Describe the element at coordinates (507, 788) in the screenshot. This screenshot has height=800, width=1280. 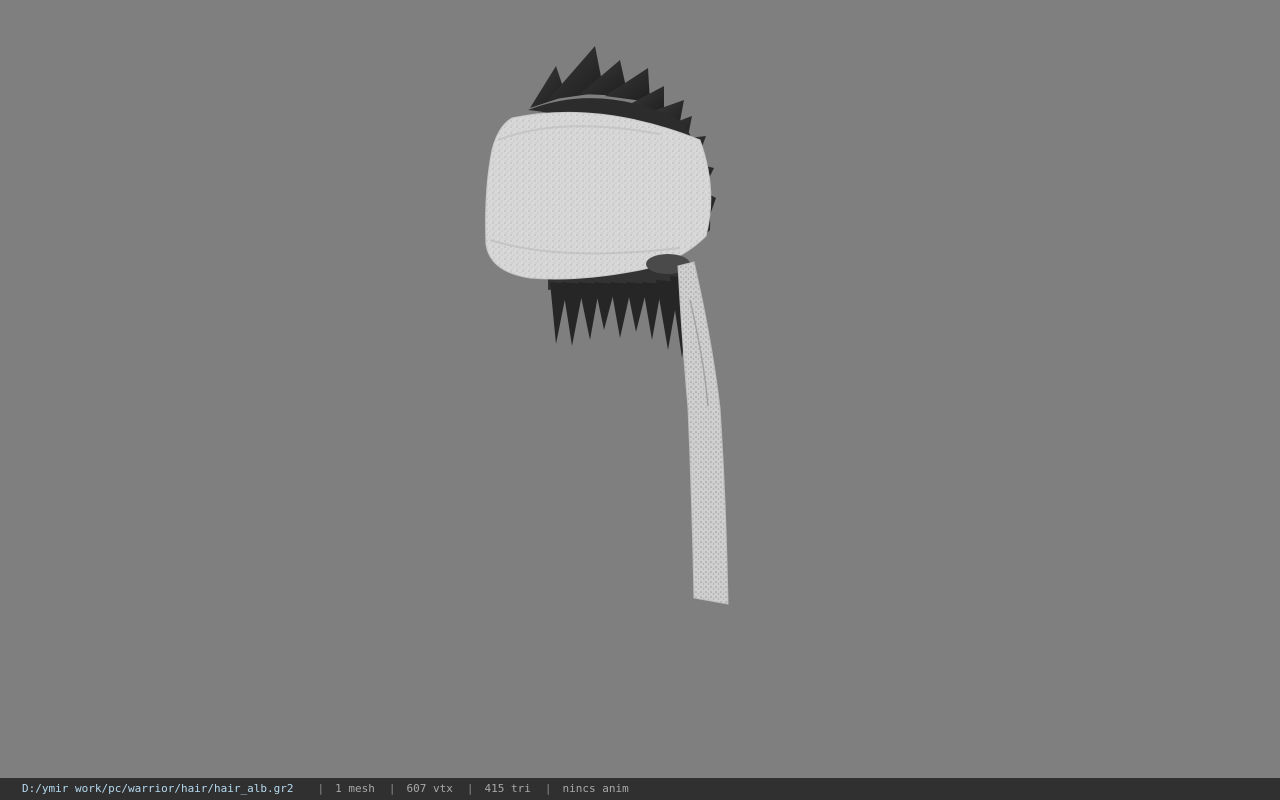
I see `triangle-count: 415 tri` at that location.